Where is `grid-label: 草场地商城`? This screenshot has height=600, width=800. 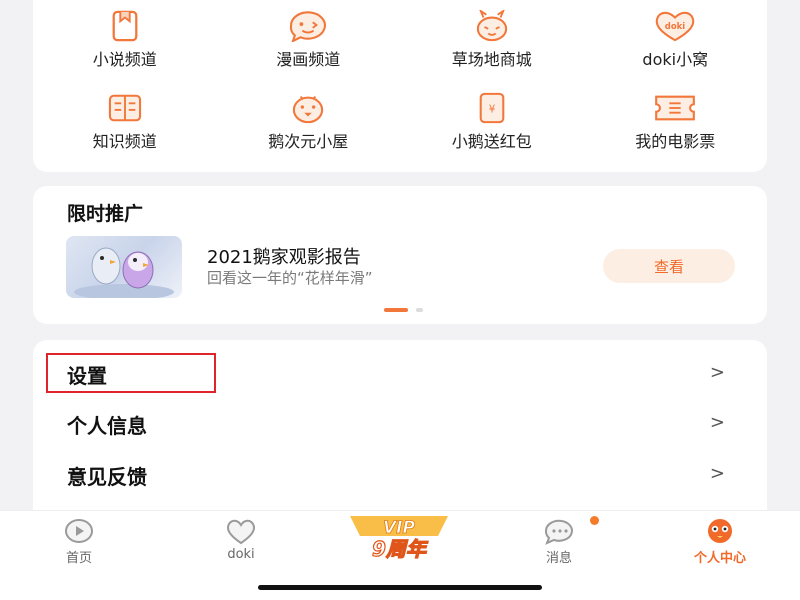 grid-label: 草场地商城 is located at coordinates (491, 59).